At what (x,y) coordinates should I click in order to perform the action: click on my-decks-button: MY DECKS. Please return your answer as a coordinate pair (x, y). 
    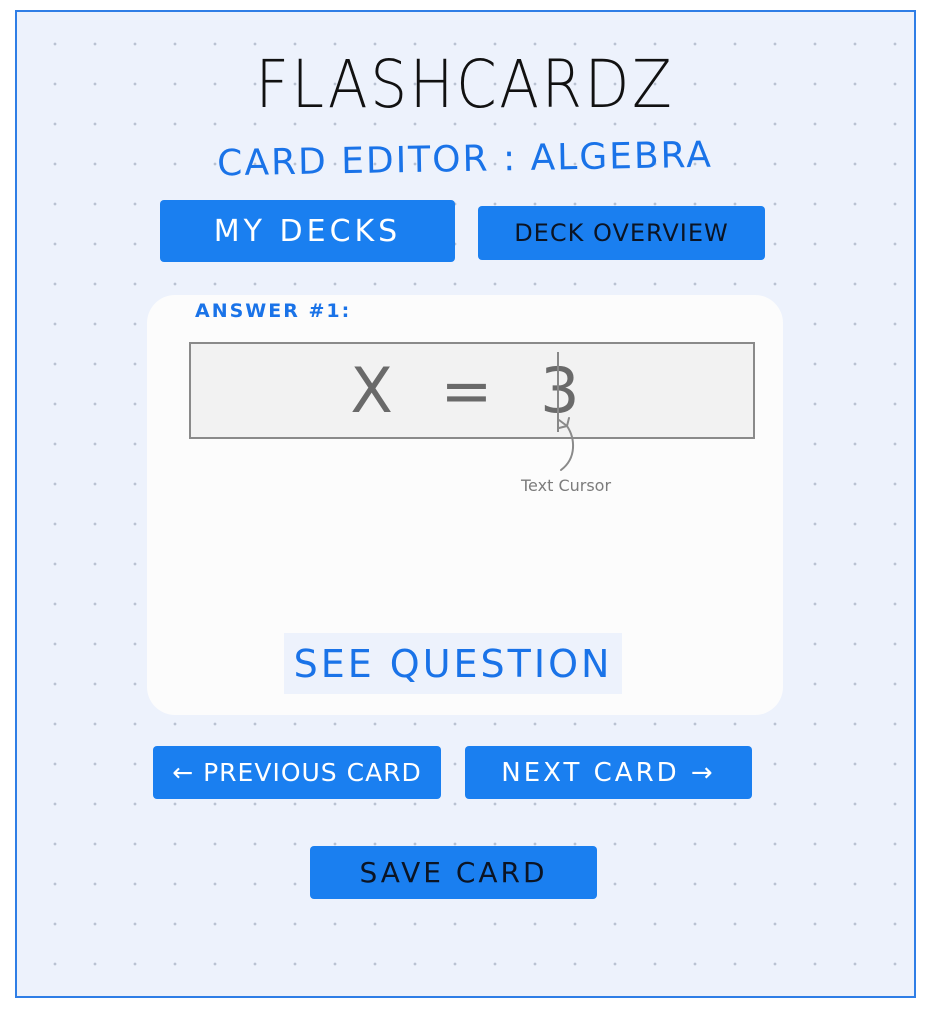
    Looking at the image, I should click on (307, 231).